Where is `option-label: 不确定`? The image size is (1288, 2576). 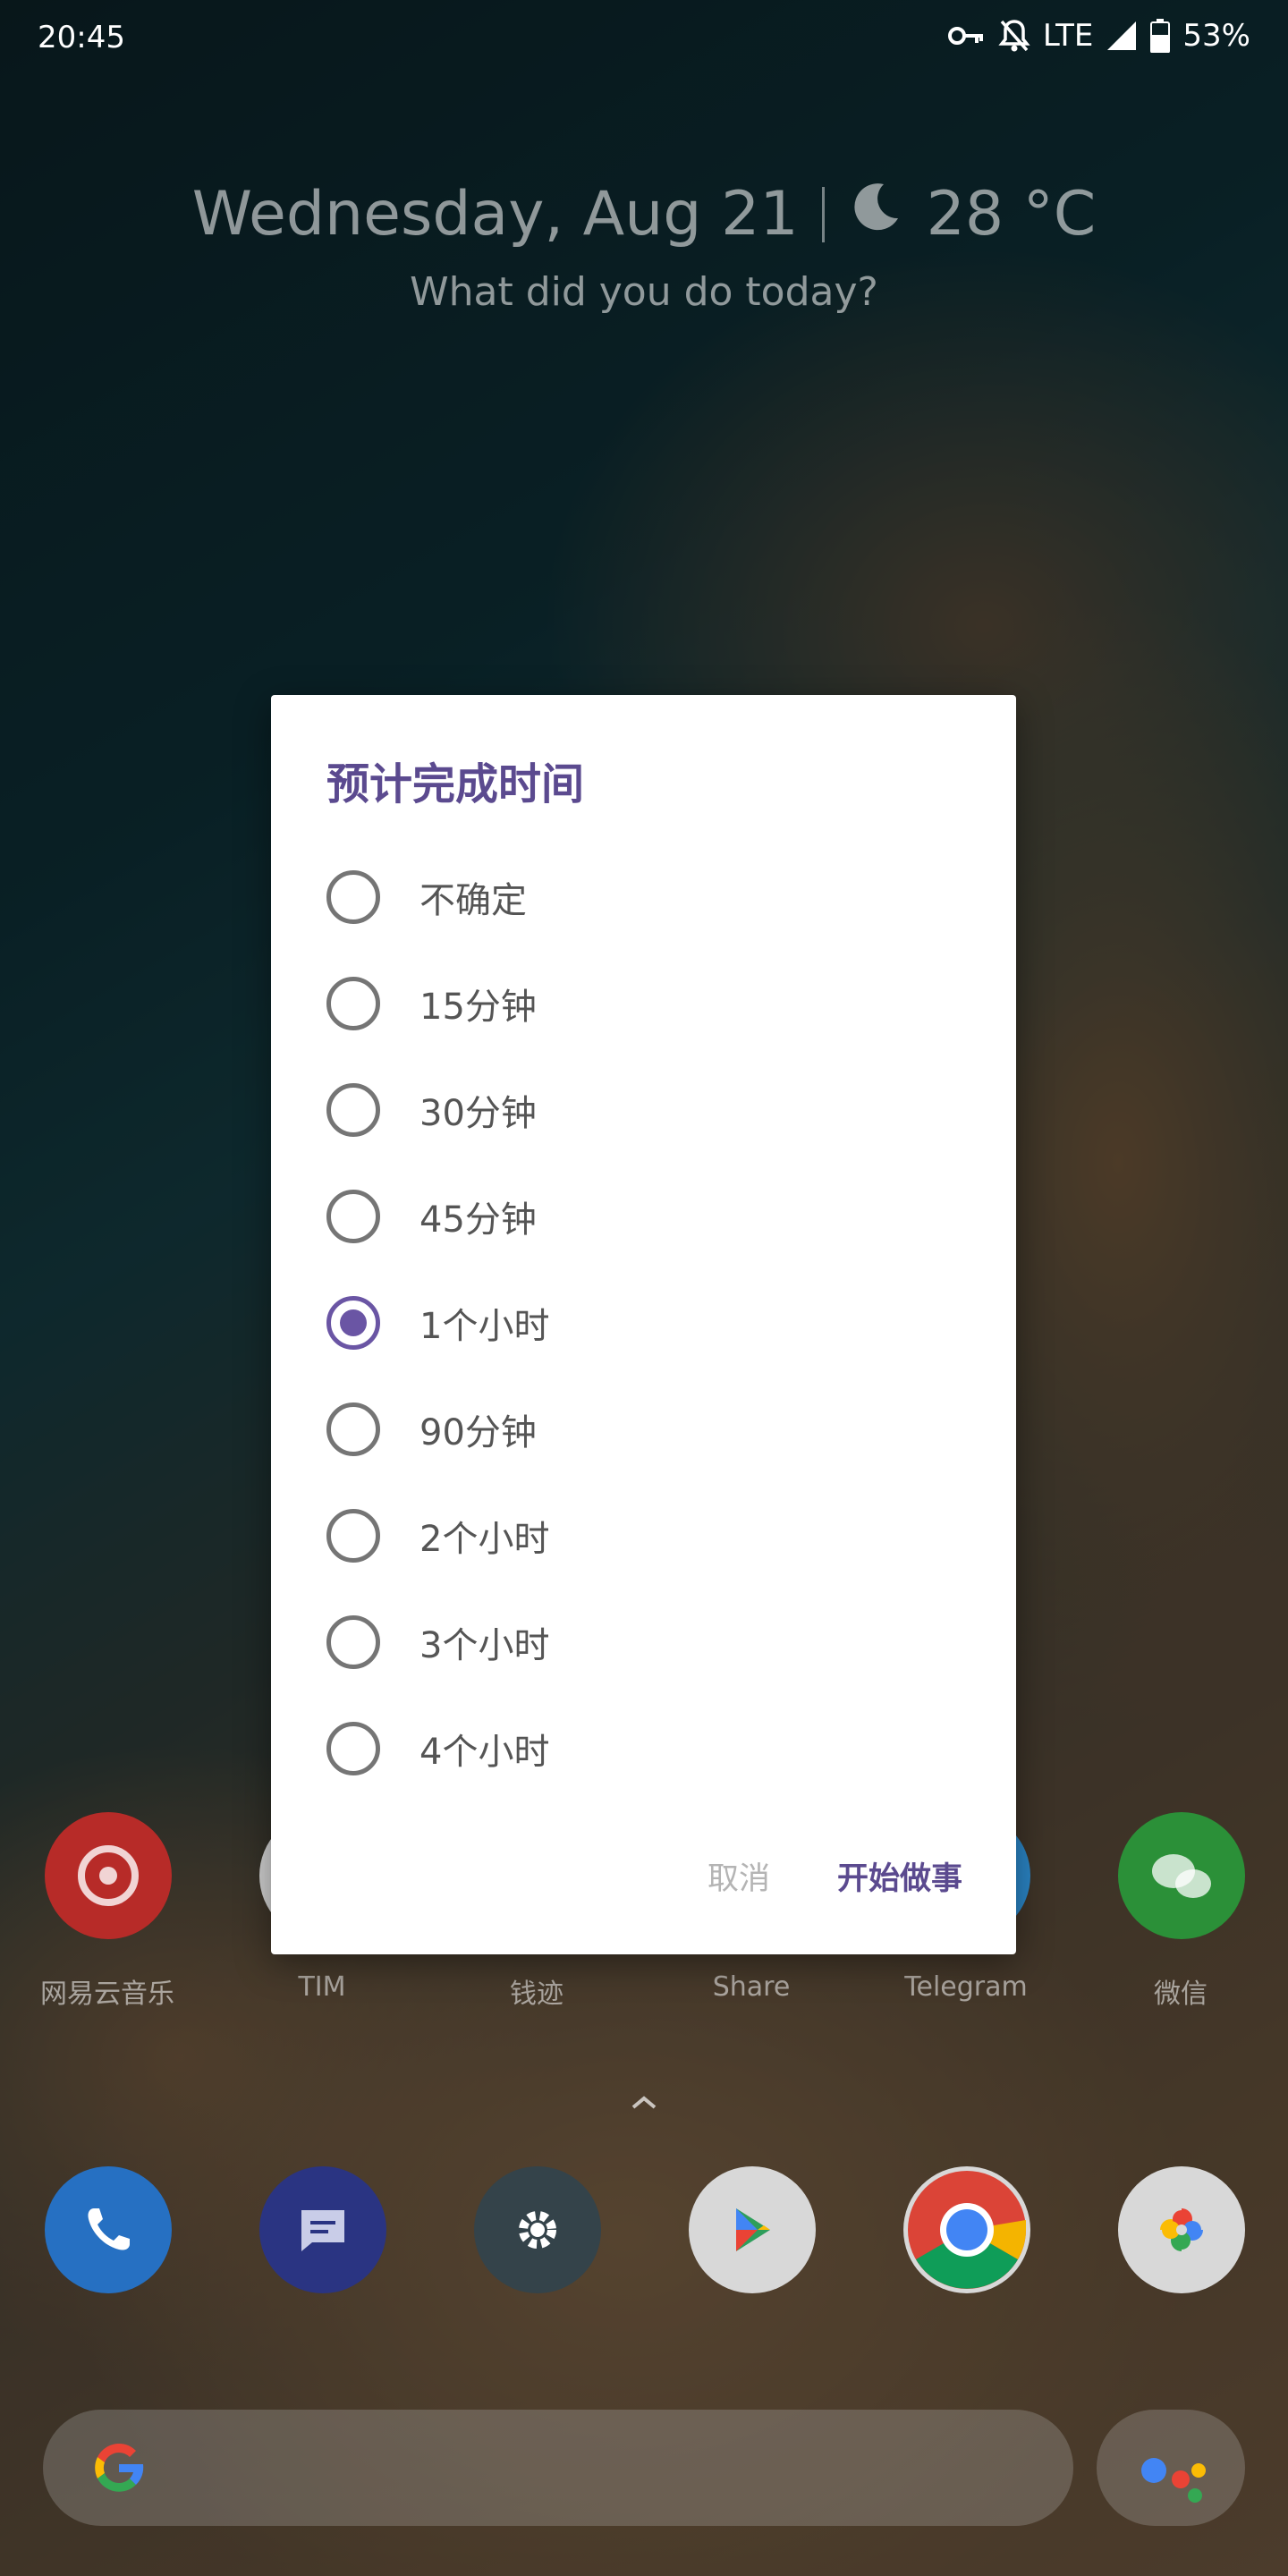 option-label: 不确定 is located at coordinates (473, 900).